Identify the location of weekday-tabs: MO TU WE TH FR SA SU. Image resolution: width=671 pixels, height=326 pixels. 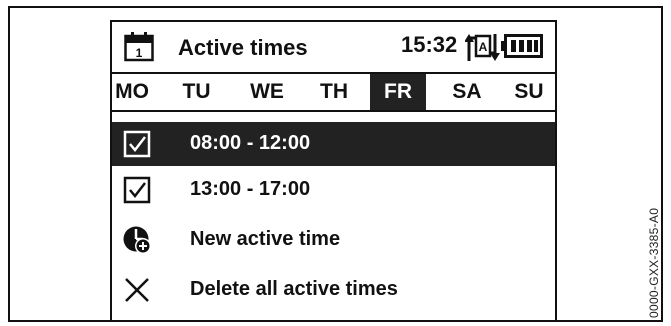
(333, 93).